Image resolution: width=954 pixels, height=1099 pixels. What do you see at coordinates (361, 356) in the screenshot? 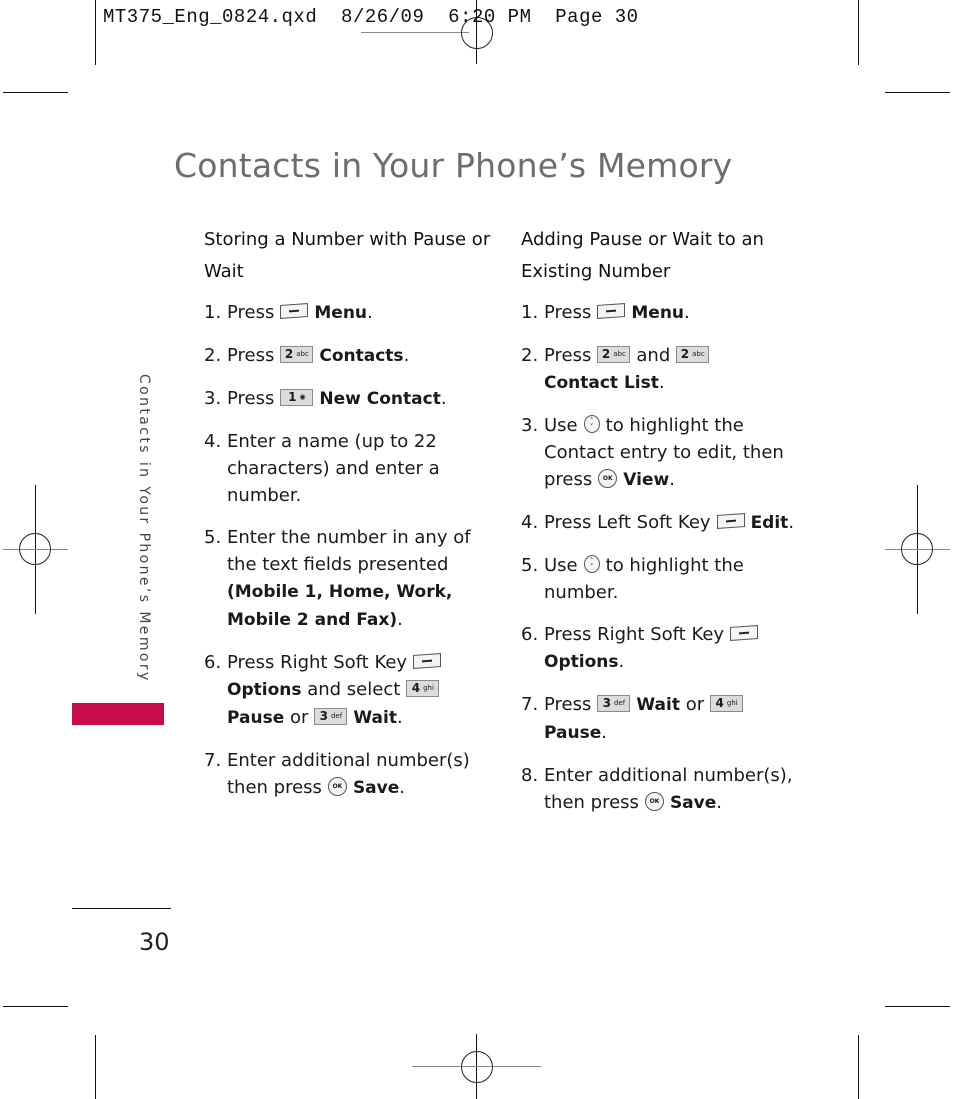
I see `menu-label: Contacts` at bounding box center [361, 356].